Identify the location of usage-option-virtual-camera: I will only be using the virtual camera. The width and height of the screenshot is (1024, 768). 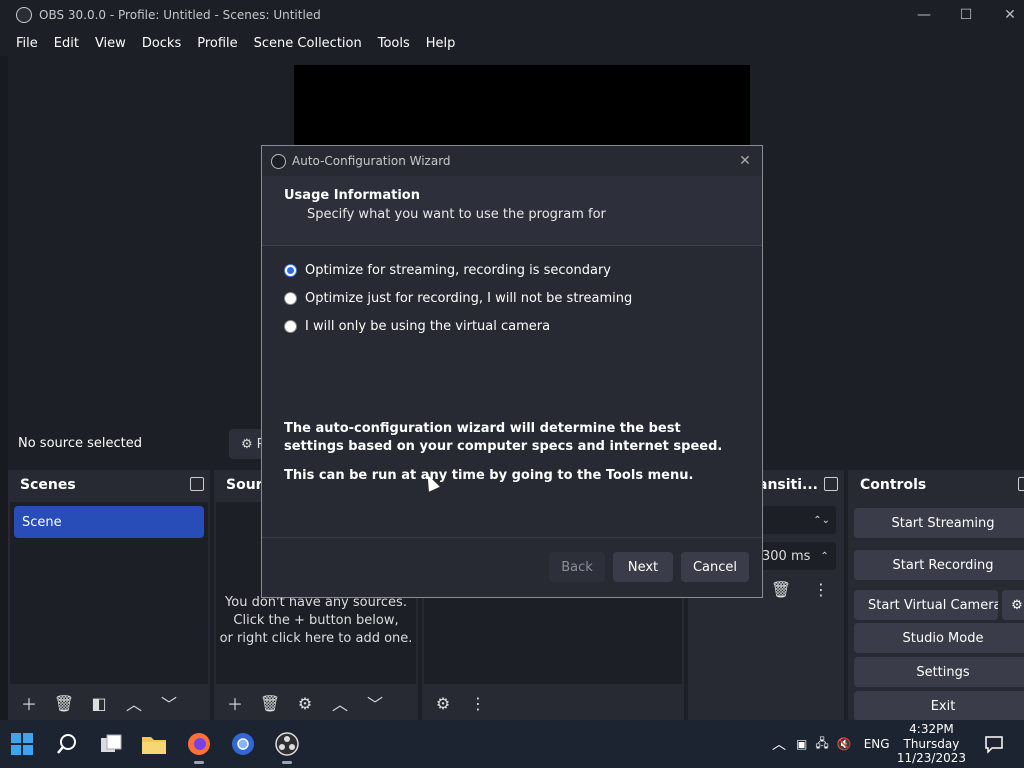
(417, 326).